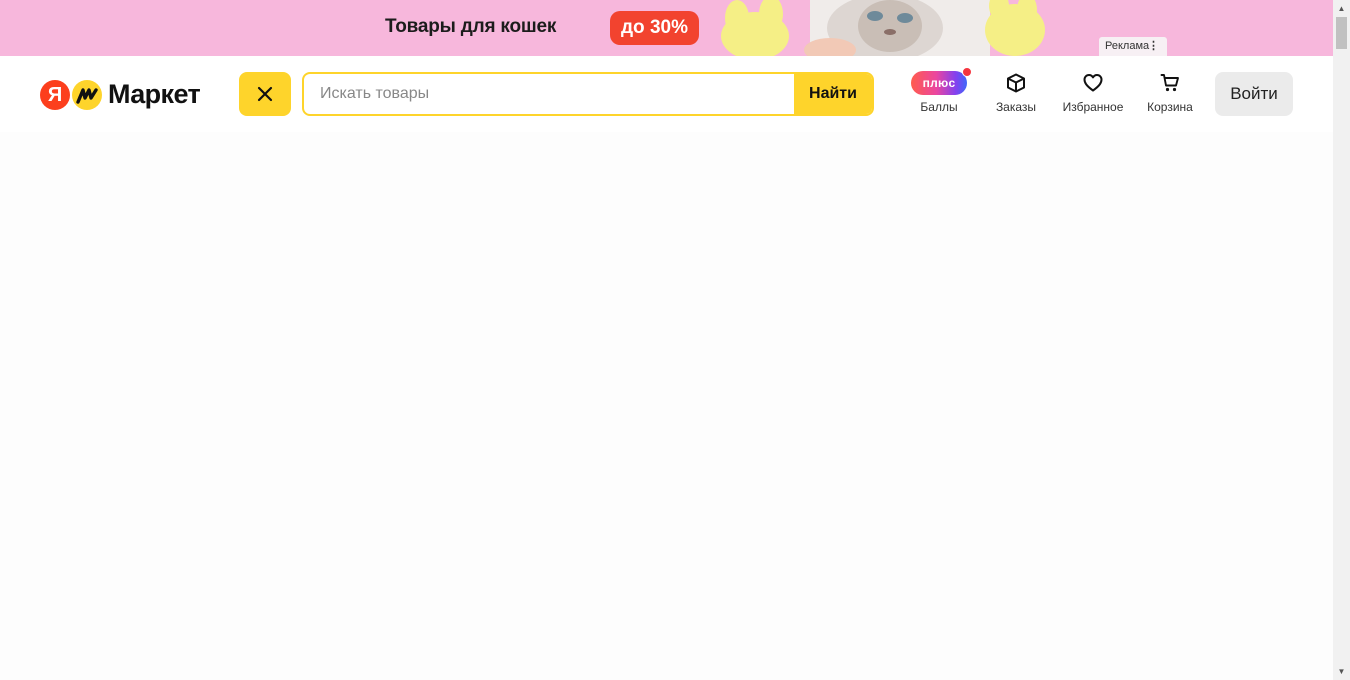 Image resolution: width=1350 pixels, height=680 pixels. I want to click on nav-points-label: Баллы, so click(939, 107).